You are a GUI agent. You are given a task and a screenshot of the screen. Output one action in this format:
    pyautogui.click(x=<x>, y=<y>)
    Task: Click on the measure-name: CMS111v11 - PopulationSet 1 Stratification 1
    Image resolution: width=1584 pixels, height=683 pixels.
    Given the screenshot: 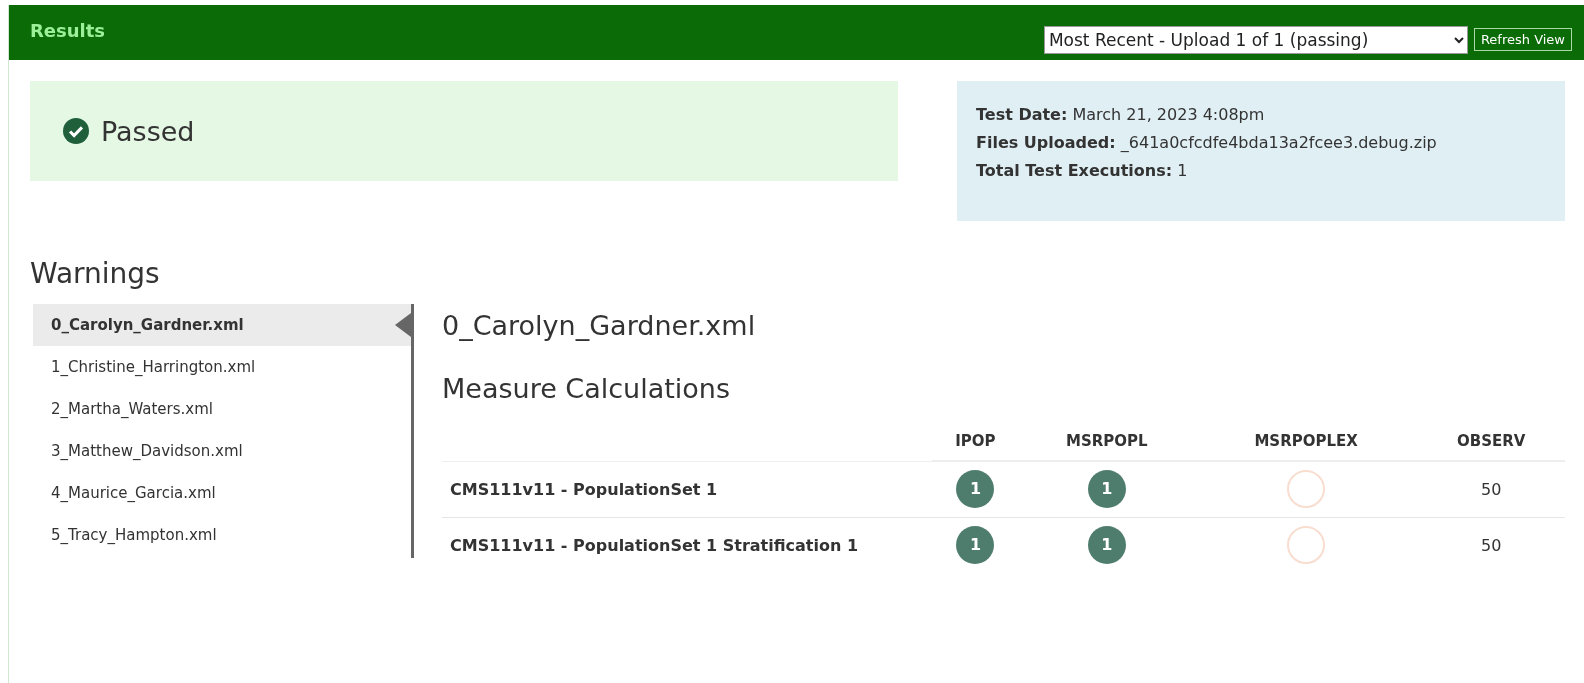 What is the action you would take?
    pyautogui.click(x=687, y=545)
    